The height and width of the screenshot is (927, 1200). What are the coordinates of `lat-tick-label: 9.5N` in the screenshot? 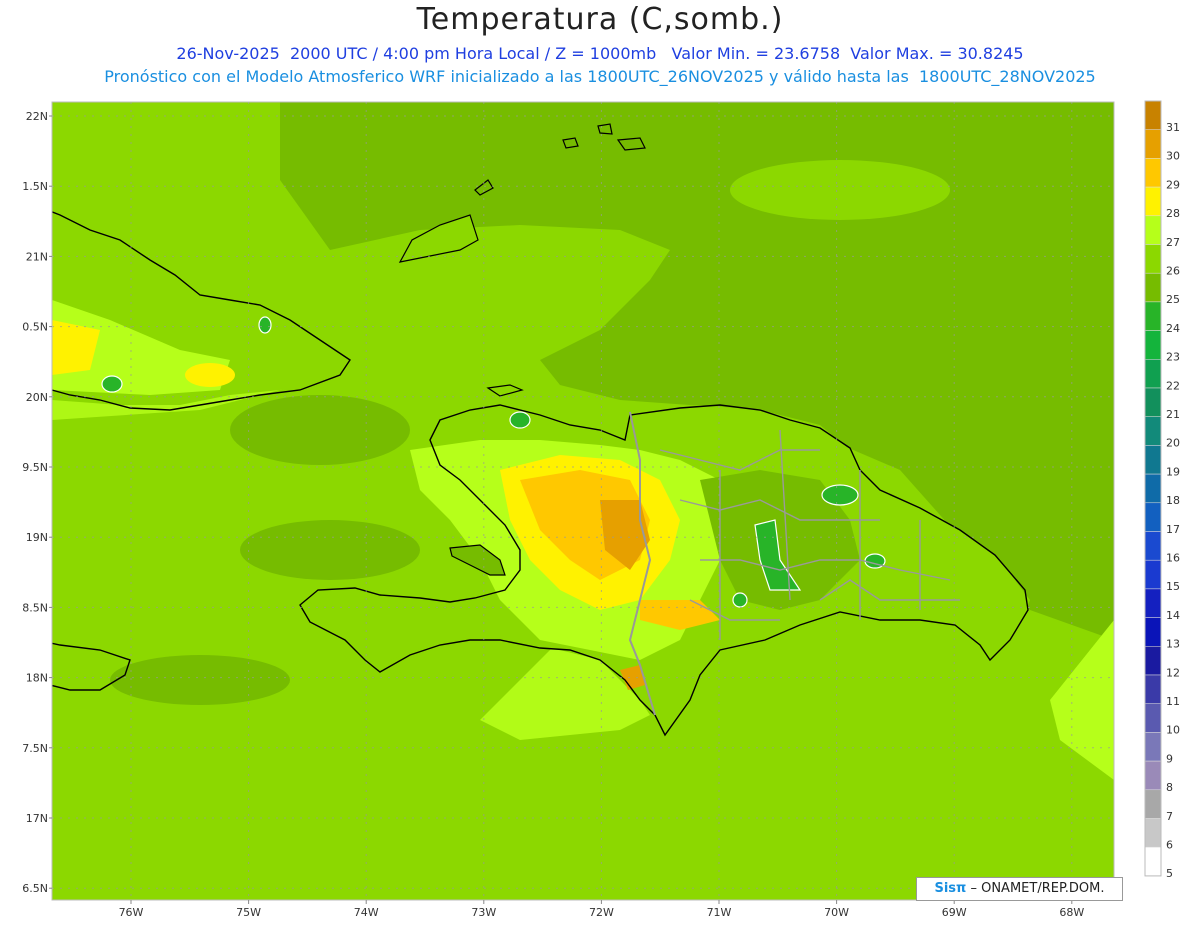 It's located at (35, 467).